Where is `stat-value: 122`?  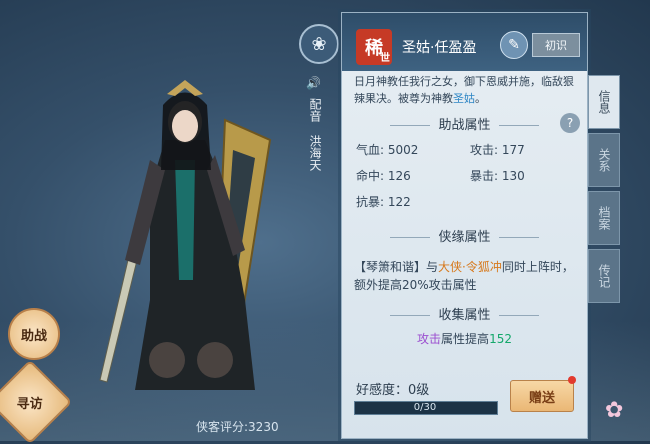
stat-value: 122 is located at coordinates (399, 202).